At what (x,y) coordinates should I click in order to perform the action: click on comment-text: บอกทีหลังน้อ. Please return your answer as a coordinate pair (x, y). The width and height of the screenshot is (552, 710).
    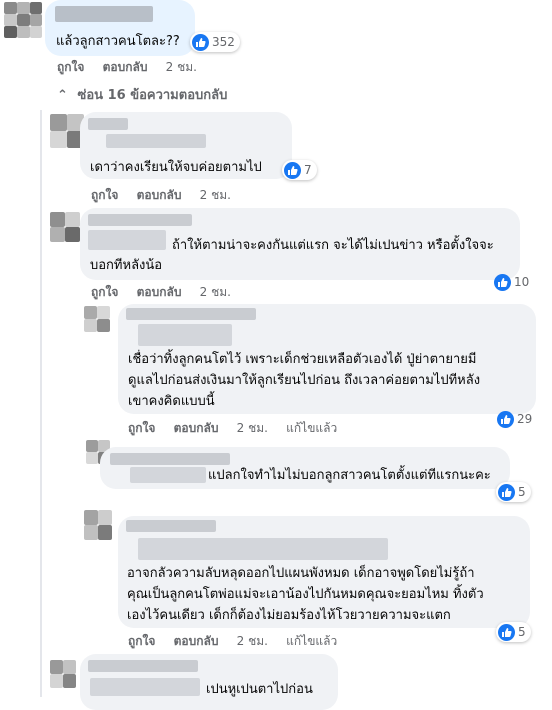
    Looking at the image, I should click on (126, 265).